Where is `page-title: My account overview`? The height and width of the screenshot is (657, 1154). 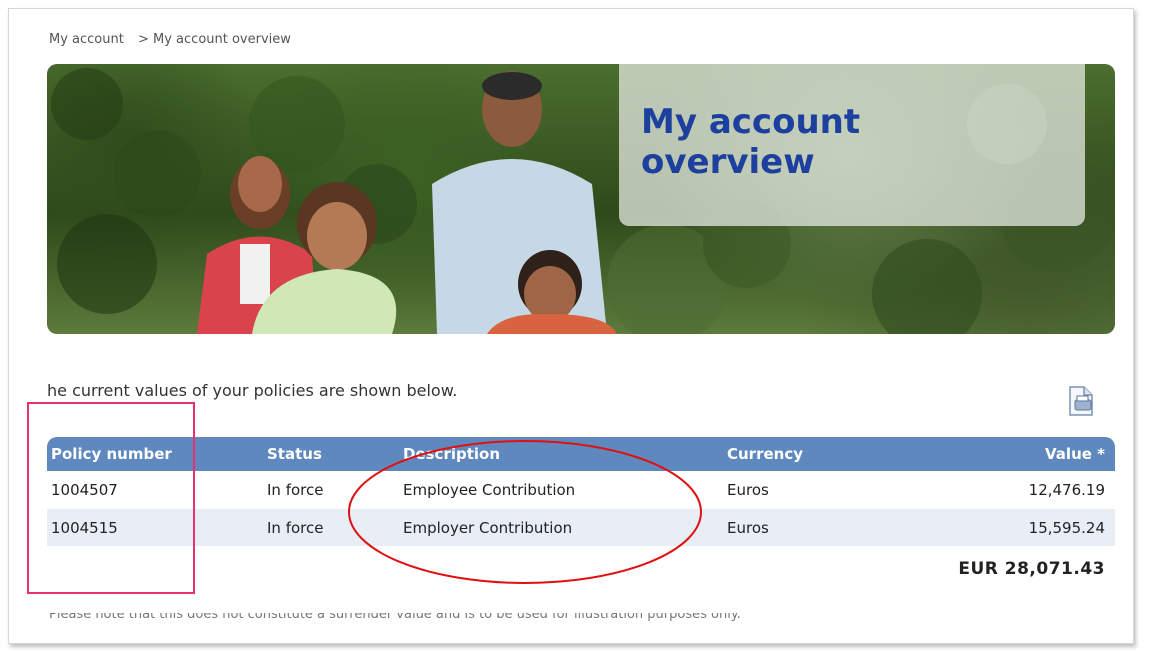 page-title: My account overview is located at coordinates (751, 142).